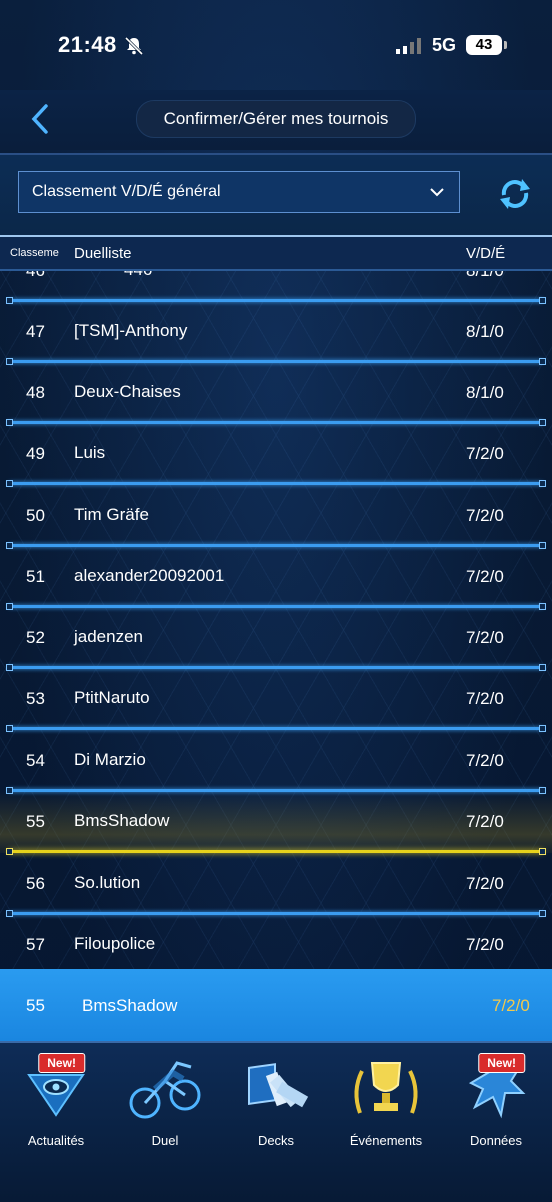 The width and height of the screenshot is (552, 1202). I want to click on row-duelist: Di Marzio, so click(110, 759).